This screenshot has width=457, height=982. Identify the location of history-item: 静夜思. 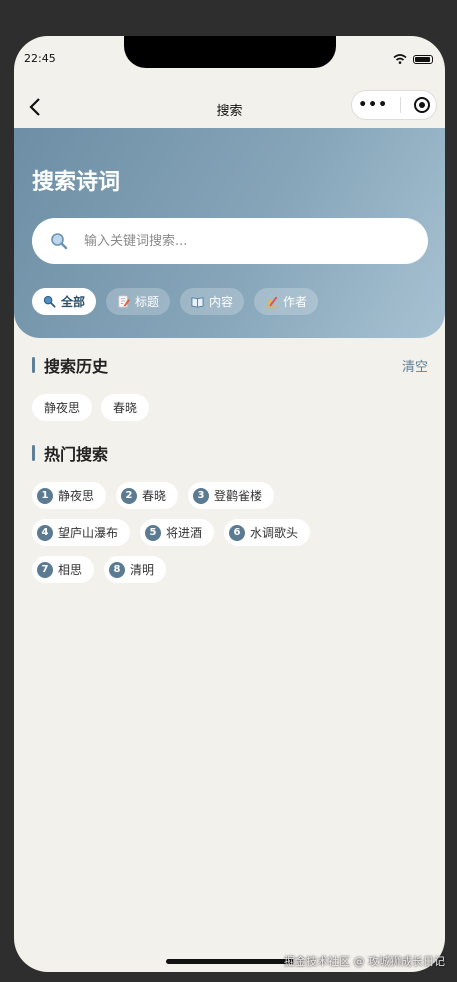
(62, 407).